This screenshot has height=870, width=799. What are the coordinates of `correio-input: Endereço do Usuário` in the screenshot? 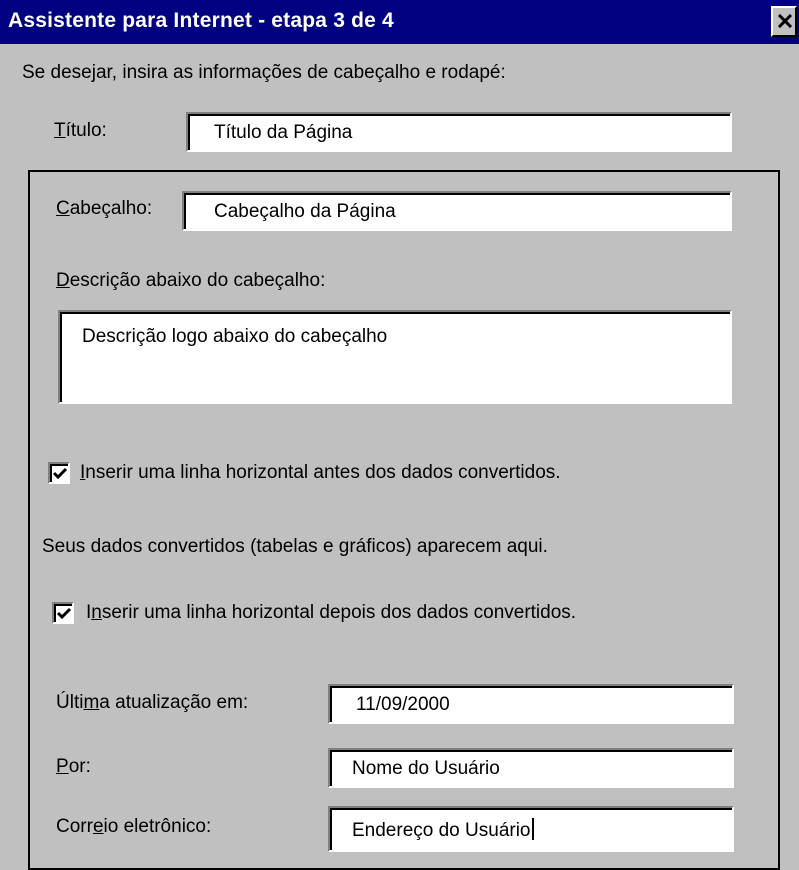 It's located at (531, 829).